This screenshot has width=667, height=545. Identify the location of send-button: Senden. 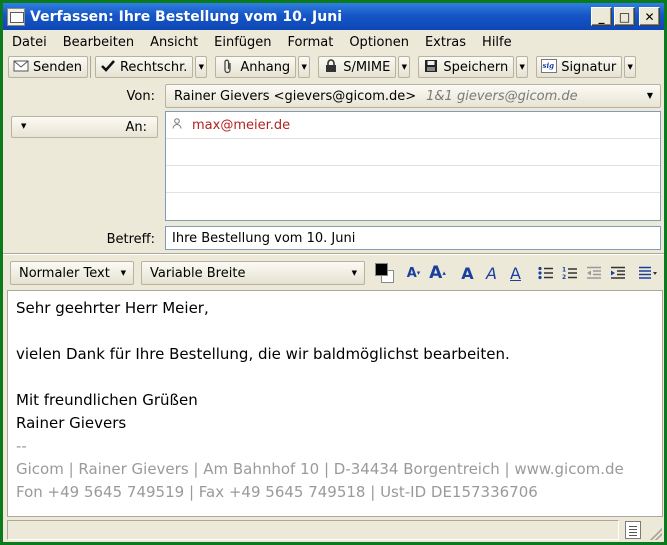
(48, 67).